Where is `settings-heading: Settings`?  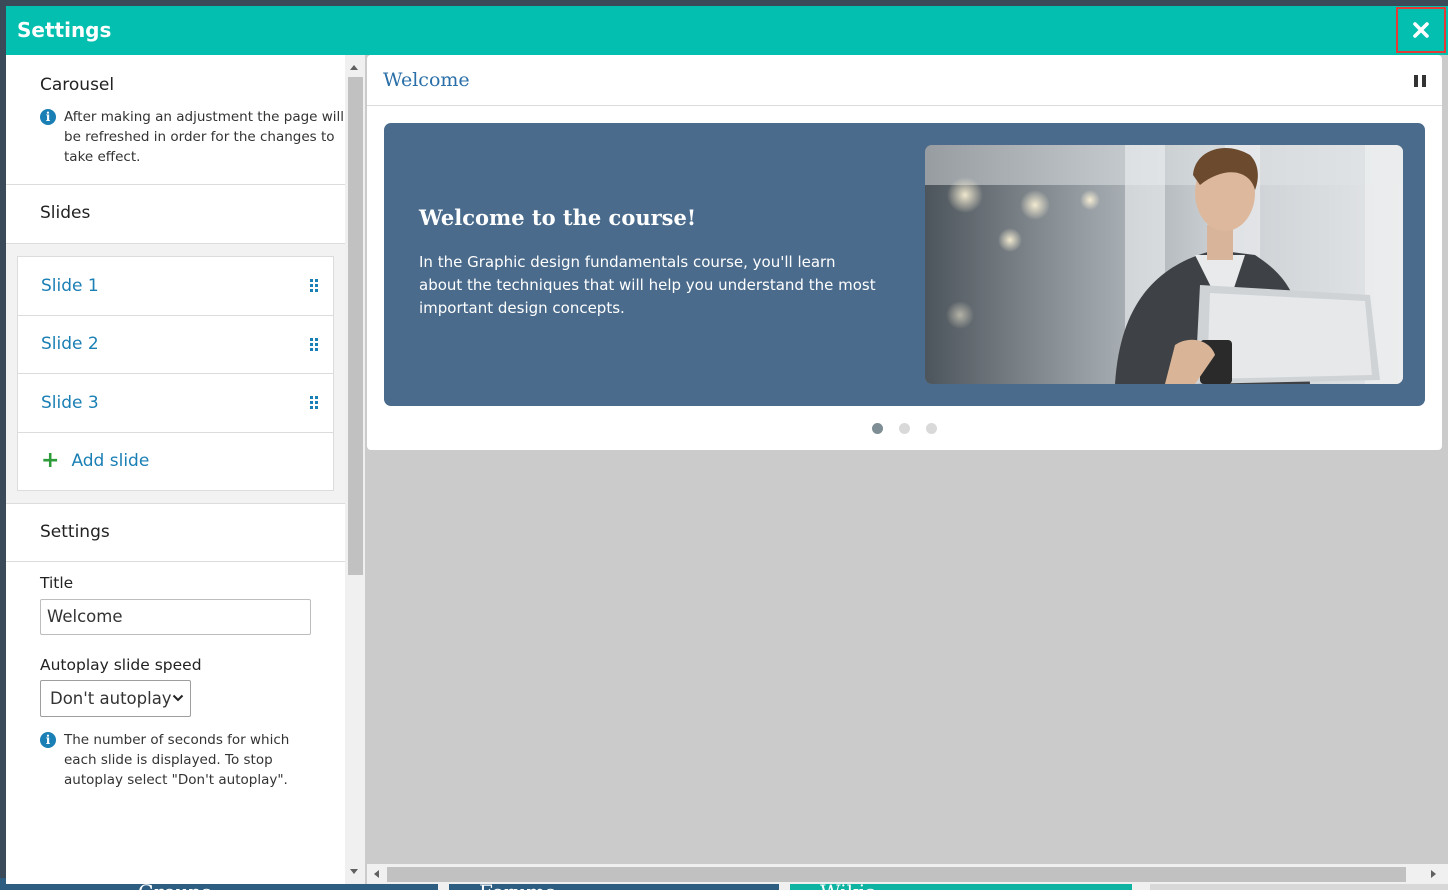 settings-heading: Settings is located at coordinates (75, 531).